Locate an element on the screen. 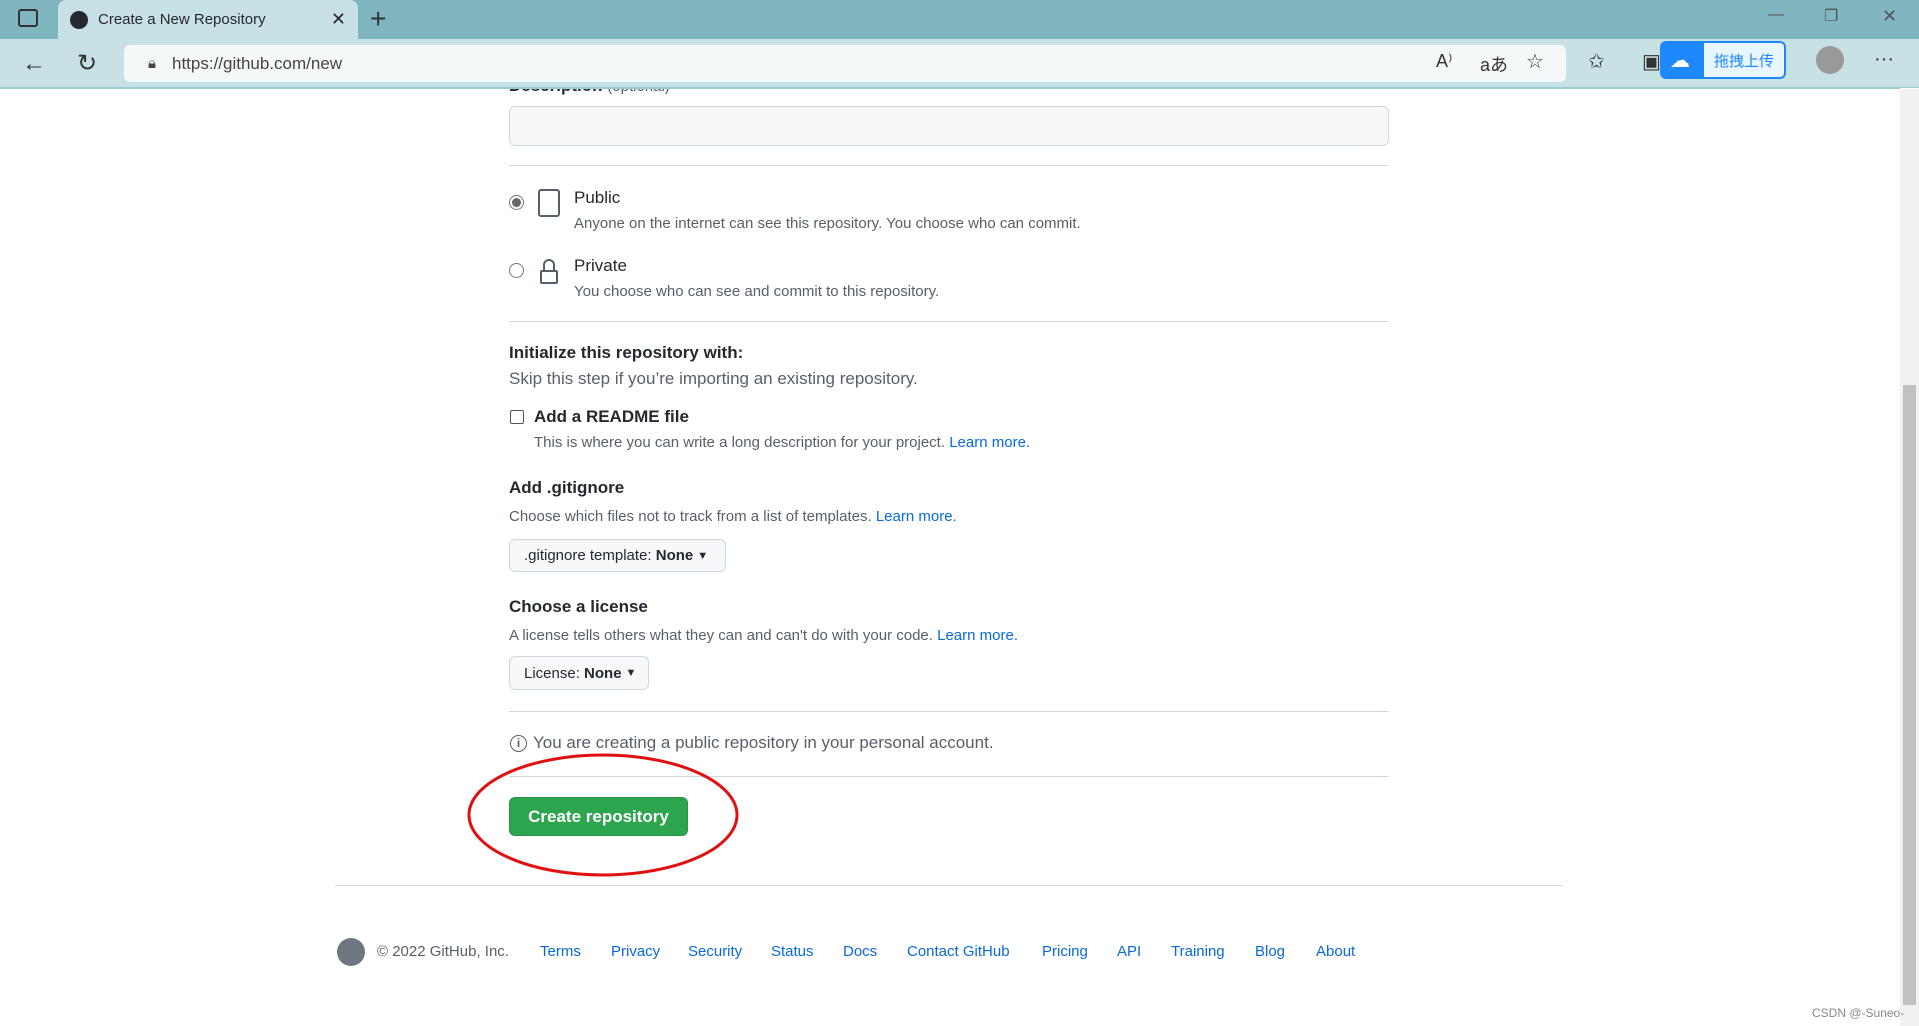 The image size is (1919, 1026). footer-link-terms: Terms is located at coordinates (560, 951).